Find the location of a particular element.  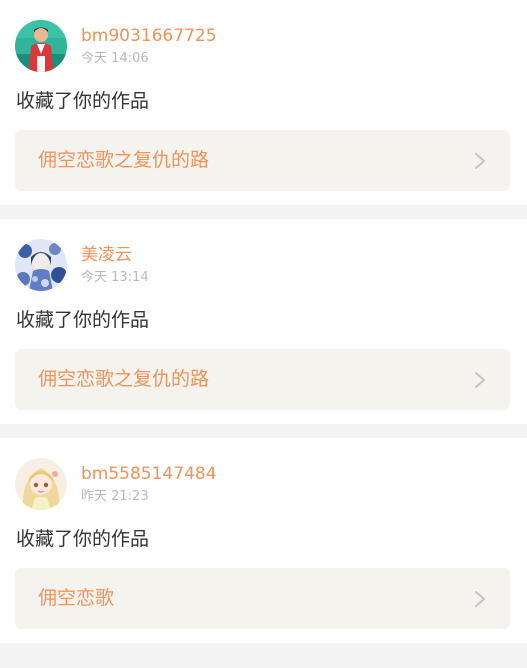

avatar-man-red-jacket-icon is located at coordinates (41, 46).